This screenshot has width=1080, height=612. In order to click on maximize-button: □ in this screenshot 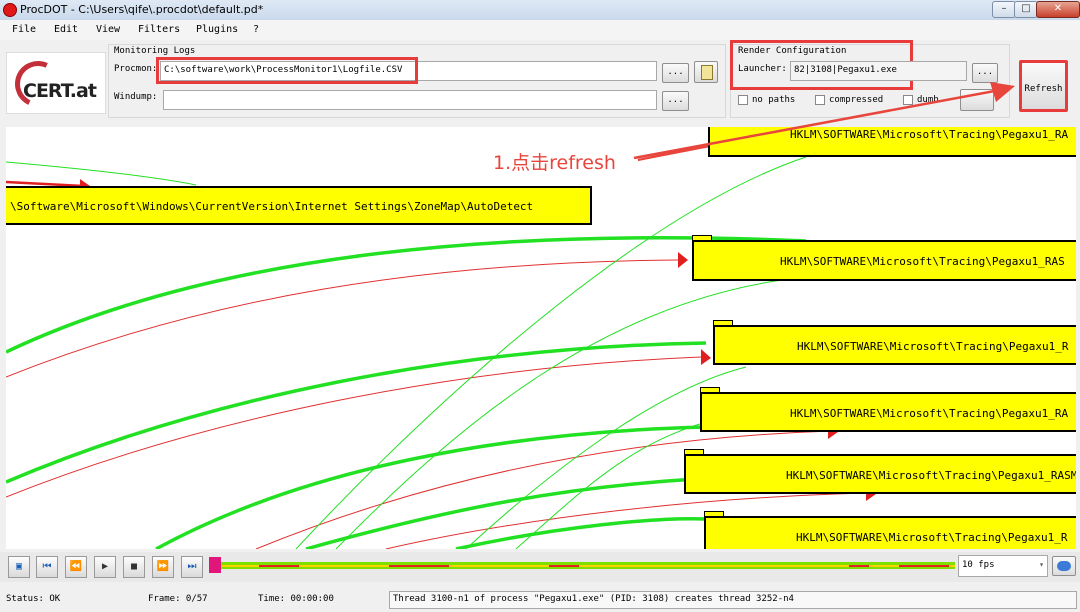, I will do `click(1026, 9)`.